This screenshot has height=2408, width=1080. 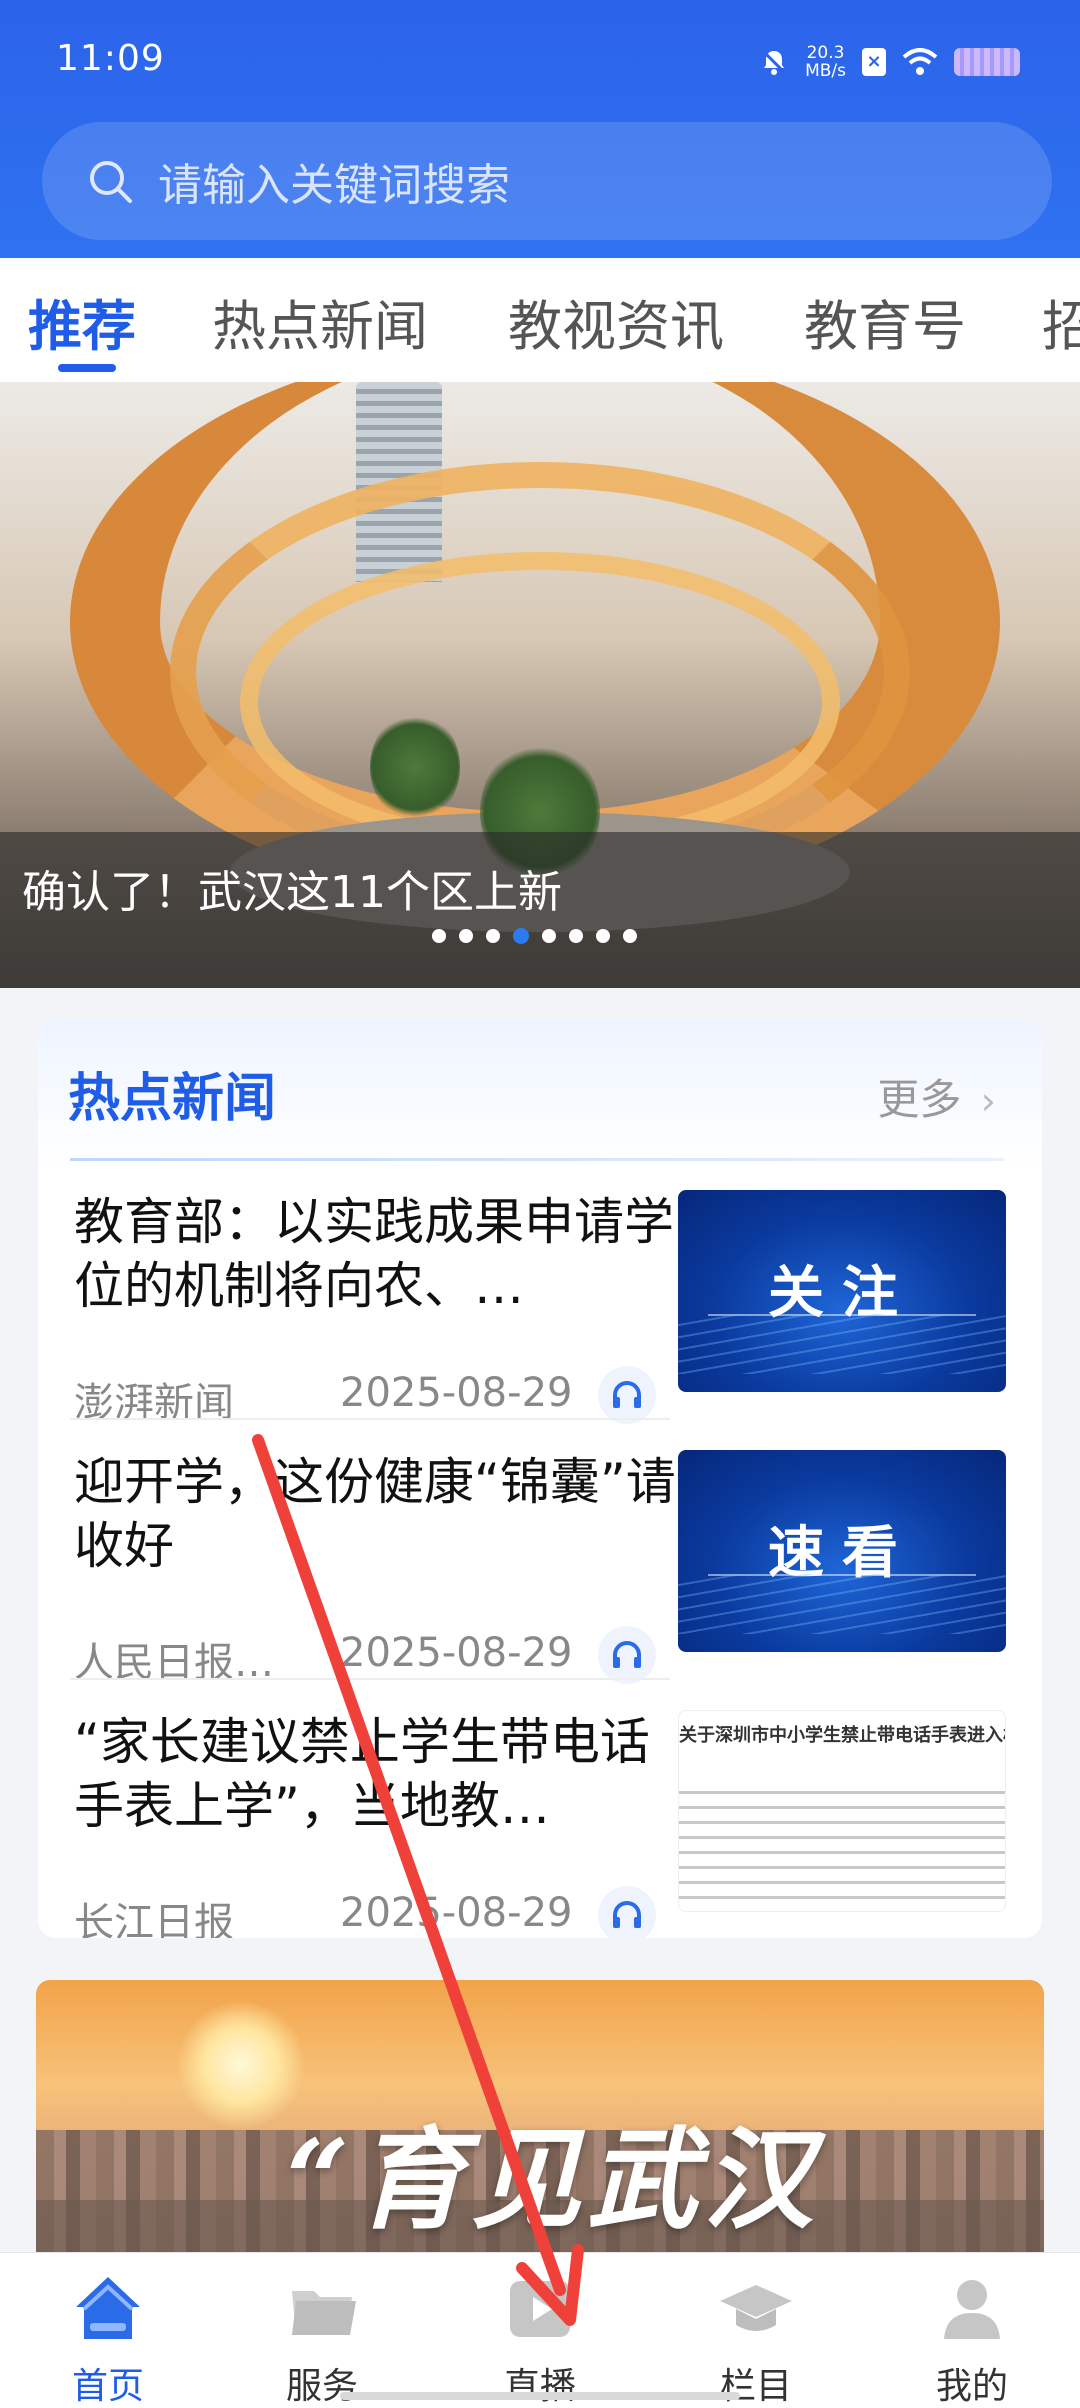 I want to click on carousel-dot-active, so click(x=521, y=936).